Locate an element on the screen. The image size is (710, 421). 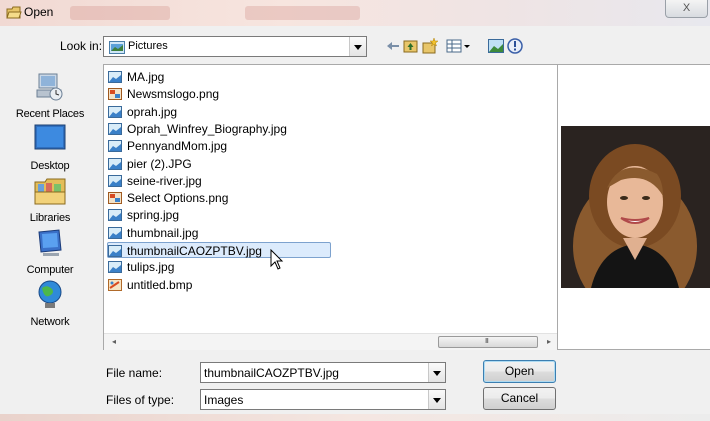
file-row: untitled.bmp is located at coordinates (150, 285).